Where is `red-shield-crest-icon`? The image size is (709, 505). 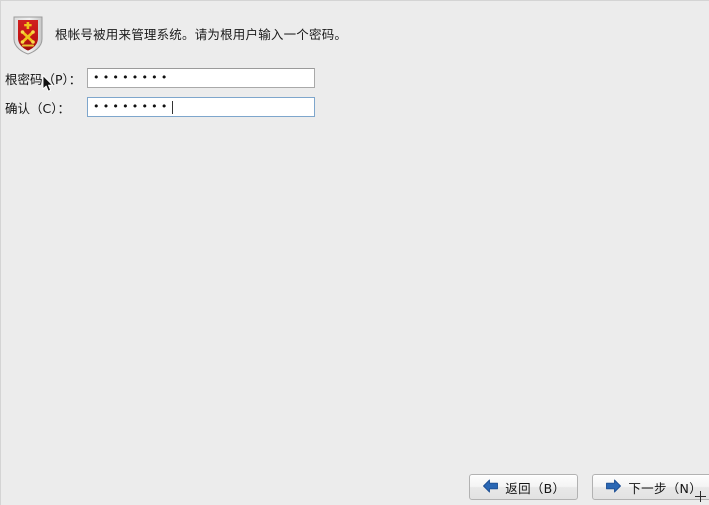
red-shield-crest-icon is located at coordinates (28, 35).